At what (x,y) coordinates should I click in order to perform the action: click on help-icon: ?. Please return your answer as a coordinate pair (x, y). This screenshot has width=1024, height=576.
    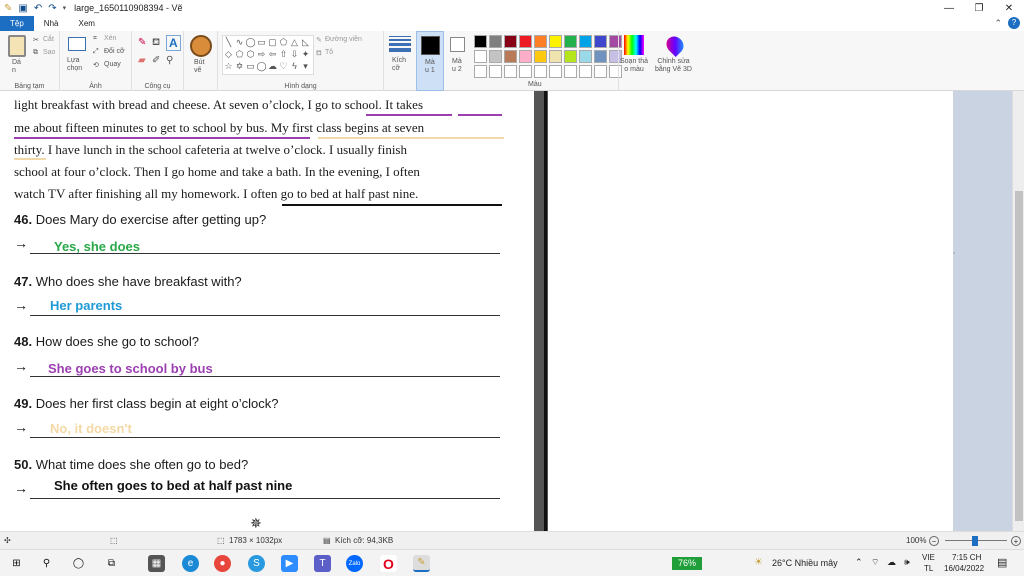
    Looking at the image, I should click on (1014, 23).